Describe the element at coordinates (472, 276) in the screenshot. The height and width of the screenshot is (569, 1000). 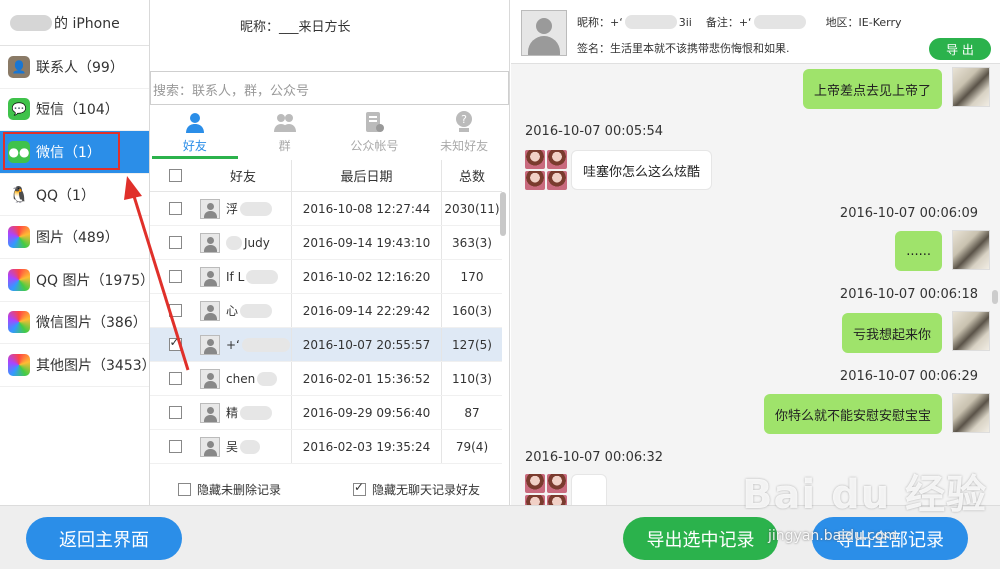
I see `message-total: 170` at that location.